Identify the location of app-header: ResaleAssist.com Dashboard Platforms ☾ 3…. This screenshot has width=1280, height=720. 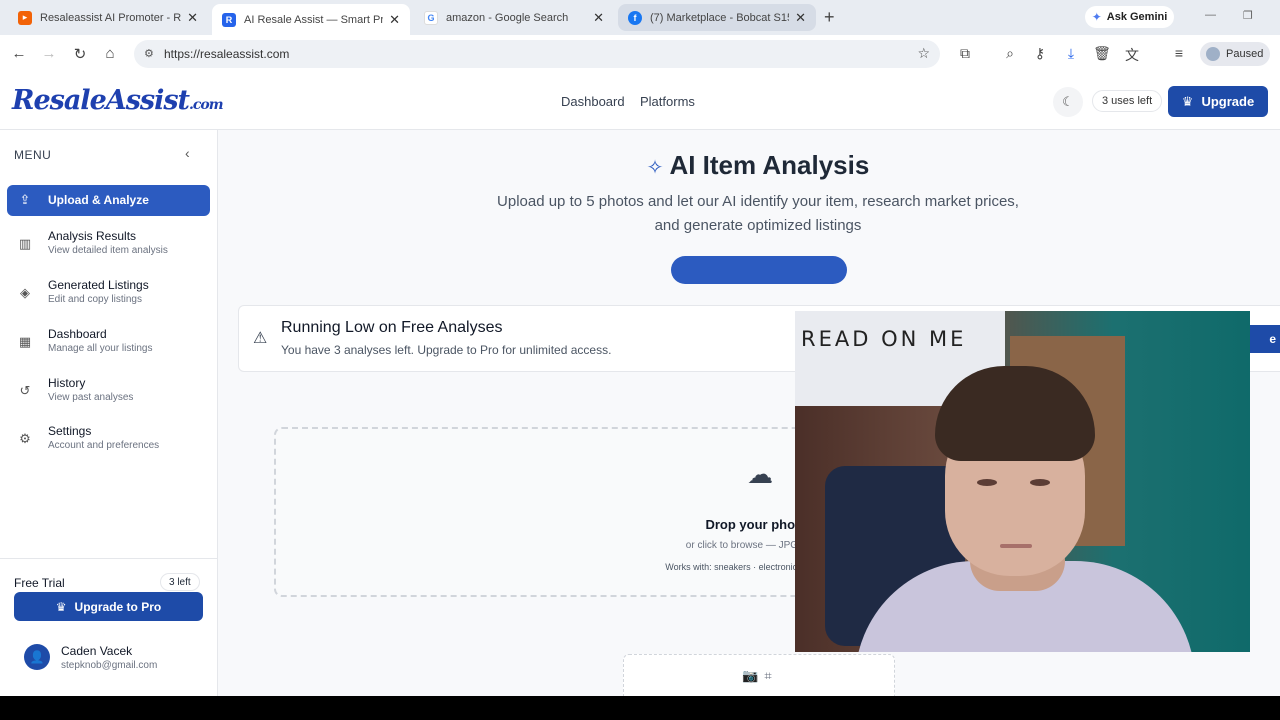
(640, 101).